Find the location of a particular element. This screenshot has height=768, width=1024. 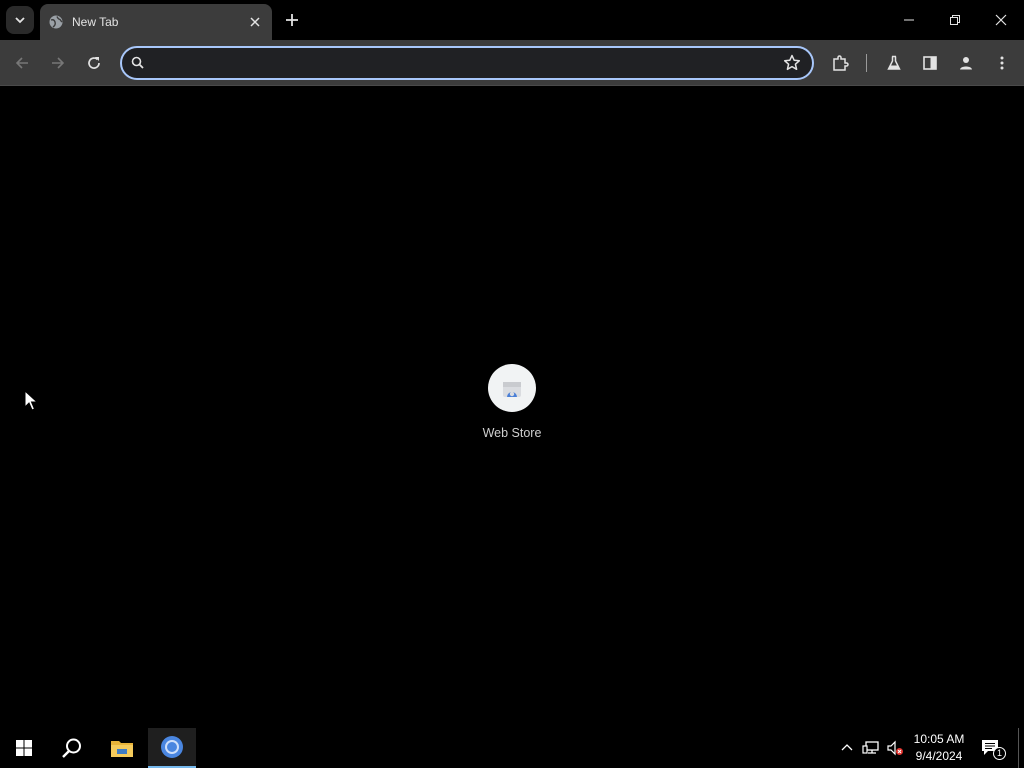

tab-strip: New Tab is located at coordinates (512, 20).